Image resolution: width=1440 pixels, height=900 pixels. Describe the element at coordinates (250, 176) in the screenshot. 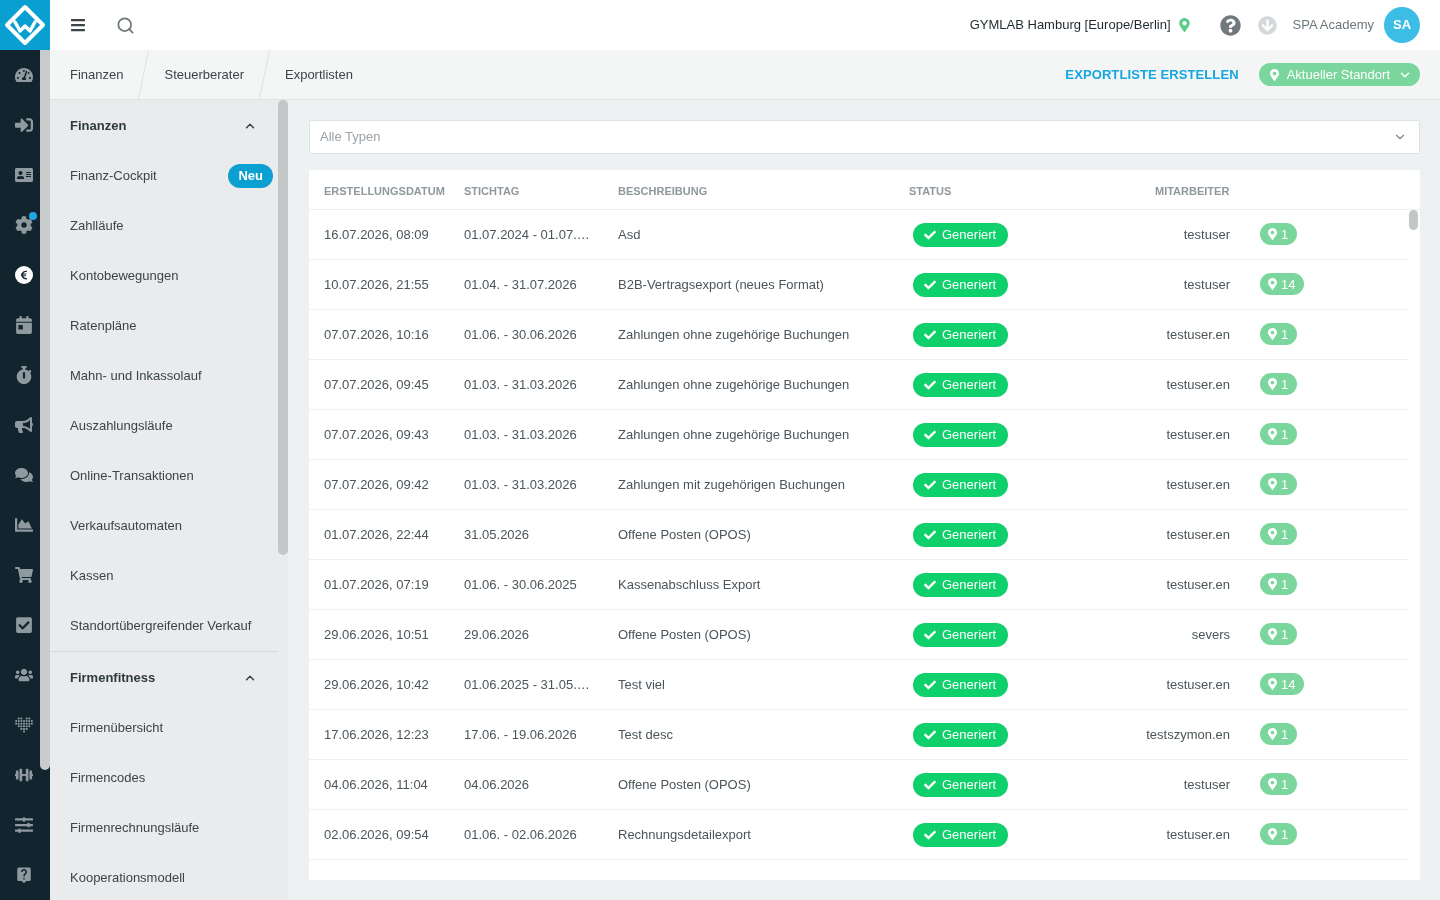

I see `new-badge: Neu` at that location.